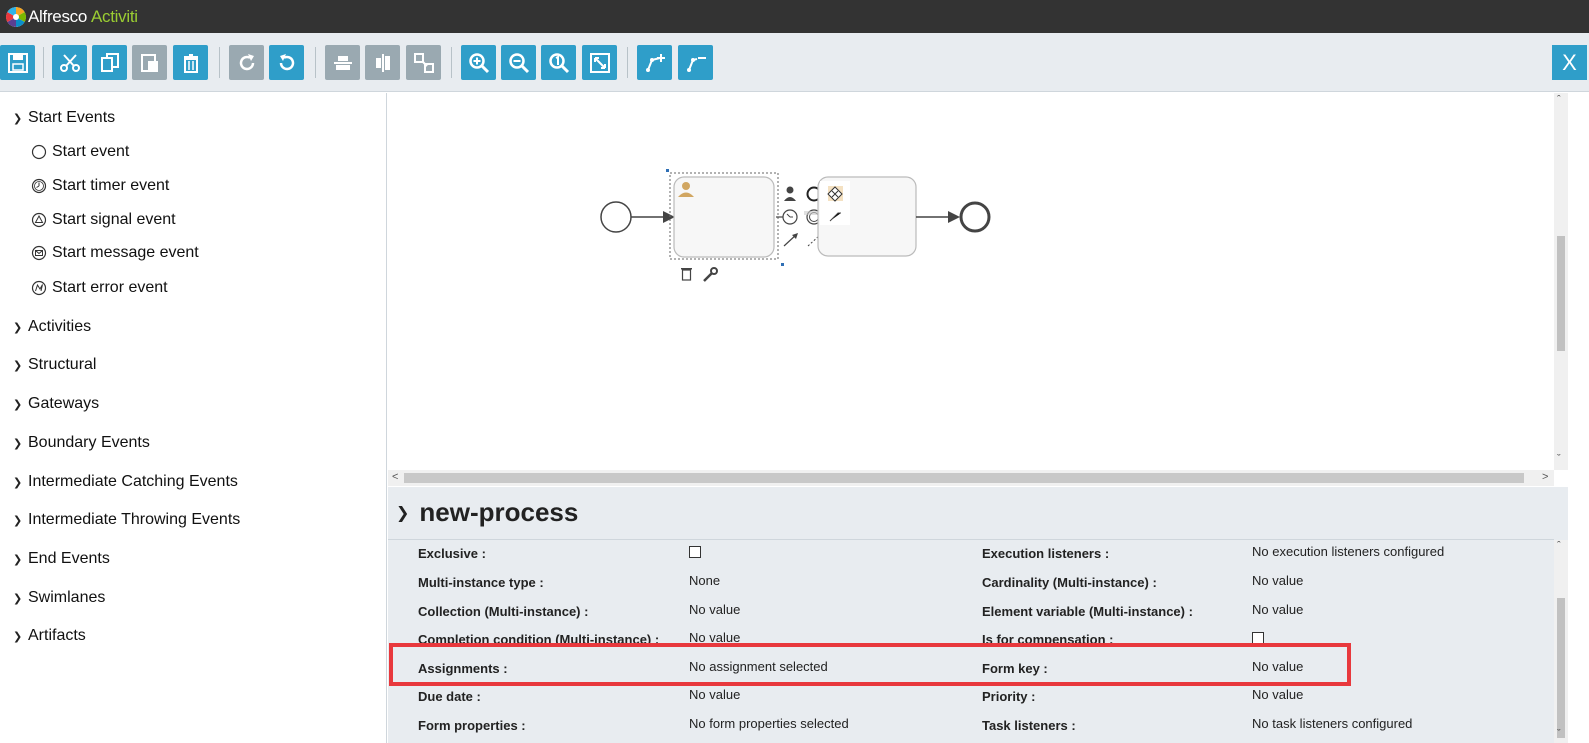 Image resolution: width=1589 pixels, height=743 pixels. I want to click on remove-bendpoint-button, so click(695, 62).